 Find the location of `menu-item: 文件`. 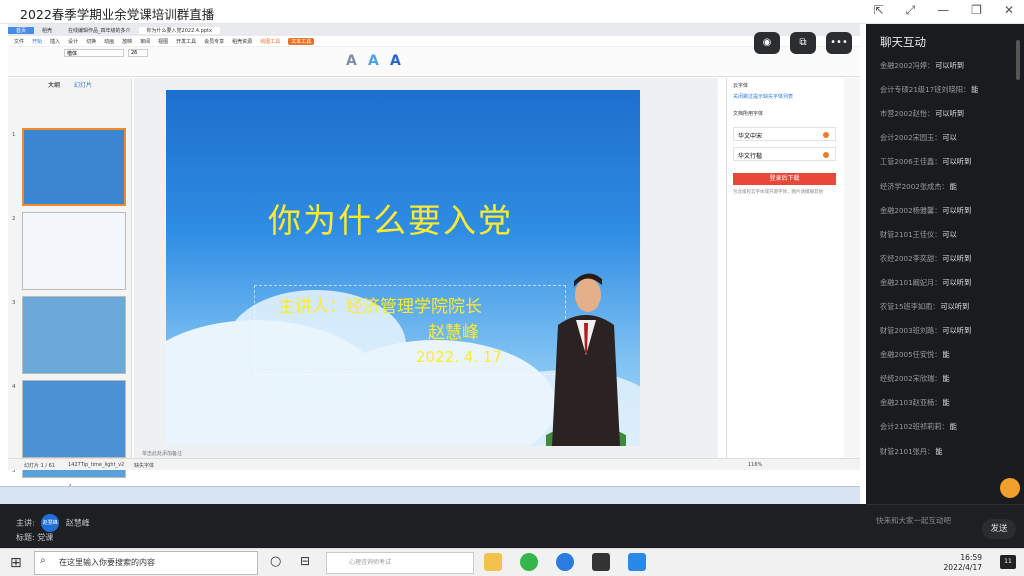

menu-item: 文件 is located at coordinates (19, 41).